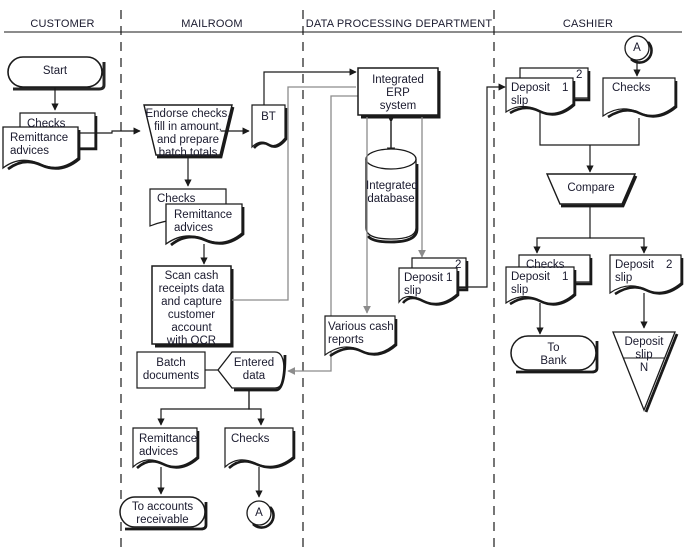 The height and width of the screenshot is (559, 686). What do you see at coordinates (640, 98) in the screenshot?
I see `node-cash-checks-in` at bounding box center [640, 98].